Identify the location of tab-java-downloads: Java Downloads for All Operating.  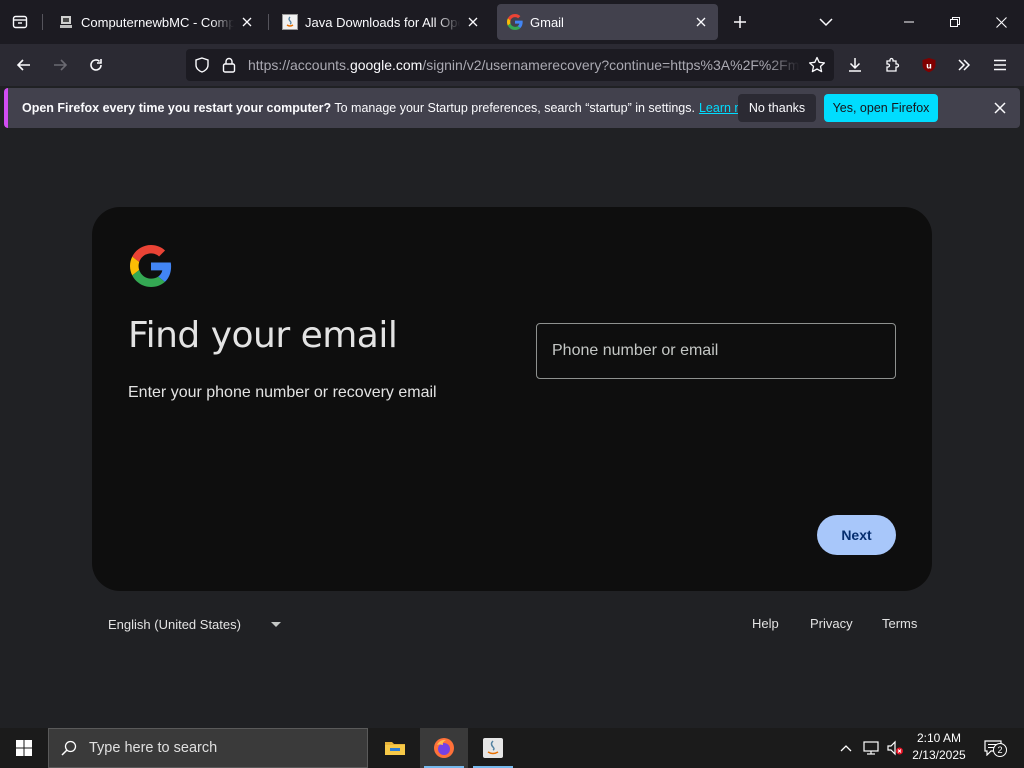
(381, 22).